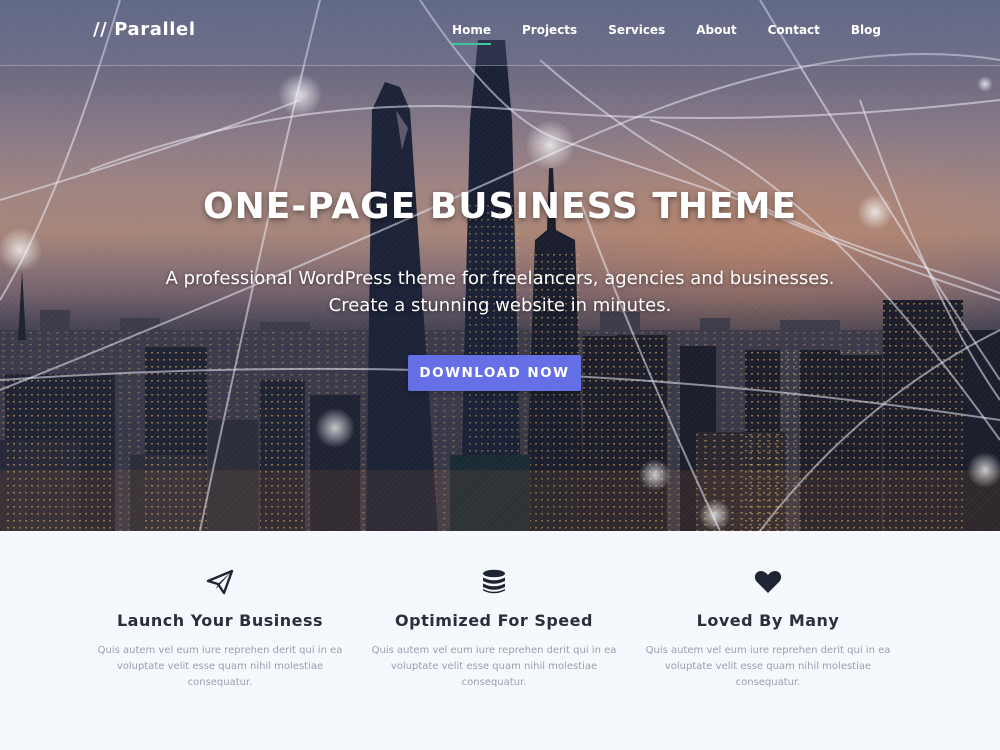 The image size is (1000, 750). I want to click on download-now-button: DOWNLOAD NOW, so click(494, 373).